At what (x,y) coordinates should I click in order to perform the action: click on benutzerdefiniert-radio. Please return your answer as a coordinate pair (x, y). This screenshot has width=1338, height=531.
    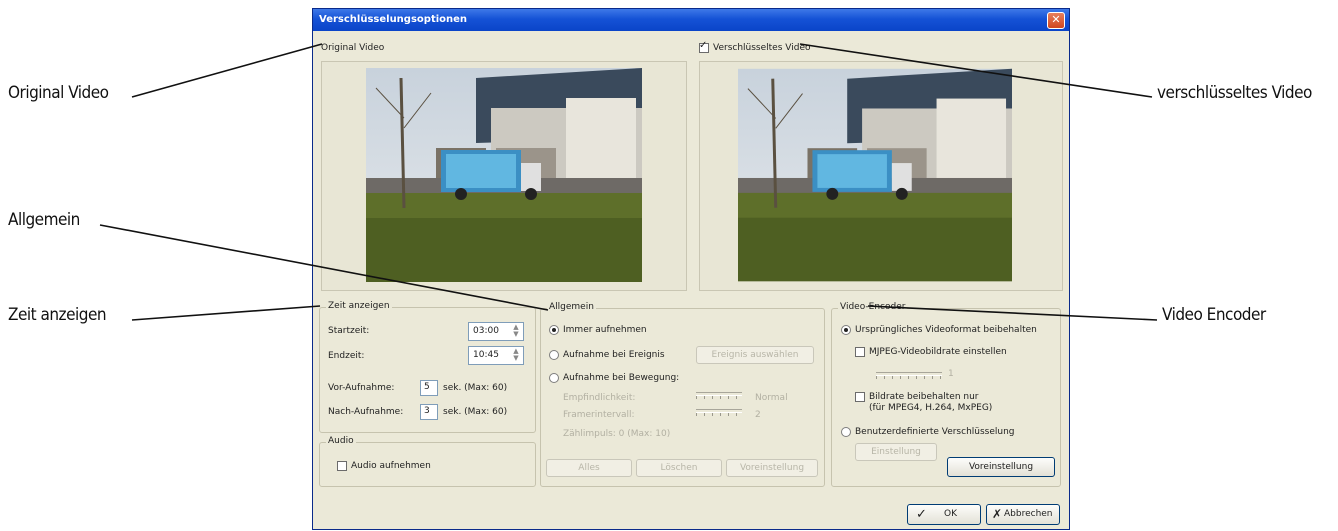
    Looking at the image, I should click on (846, 432).